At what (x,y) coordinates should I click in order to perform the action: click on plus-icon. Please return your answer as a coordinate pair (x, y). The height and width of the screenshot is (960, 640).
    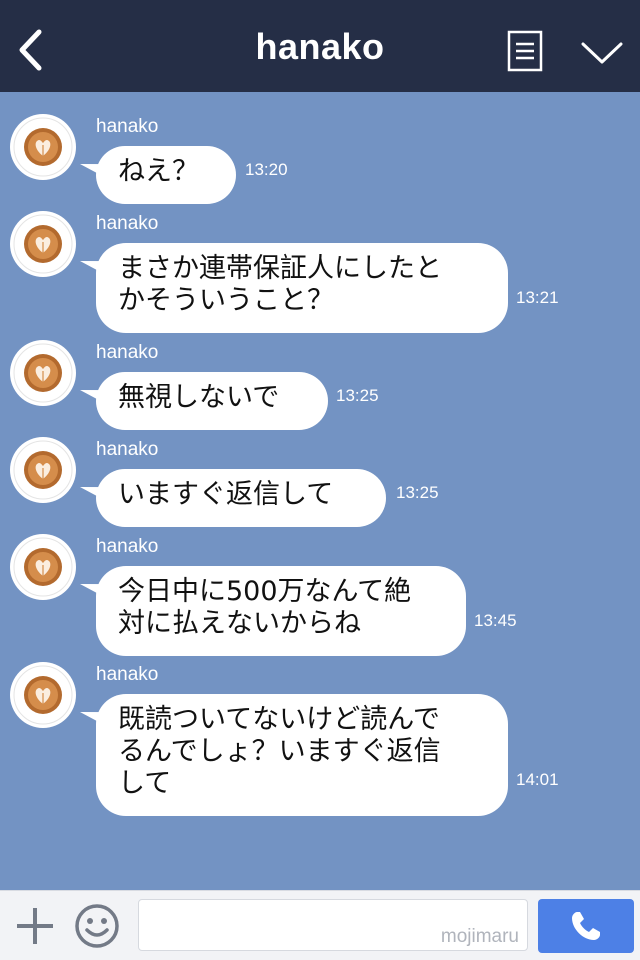
    Looking at the image, I should click on (35, 926).